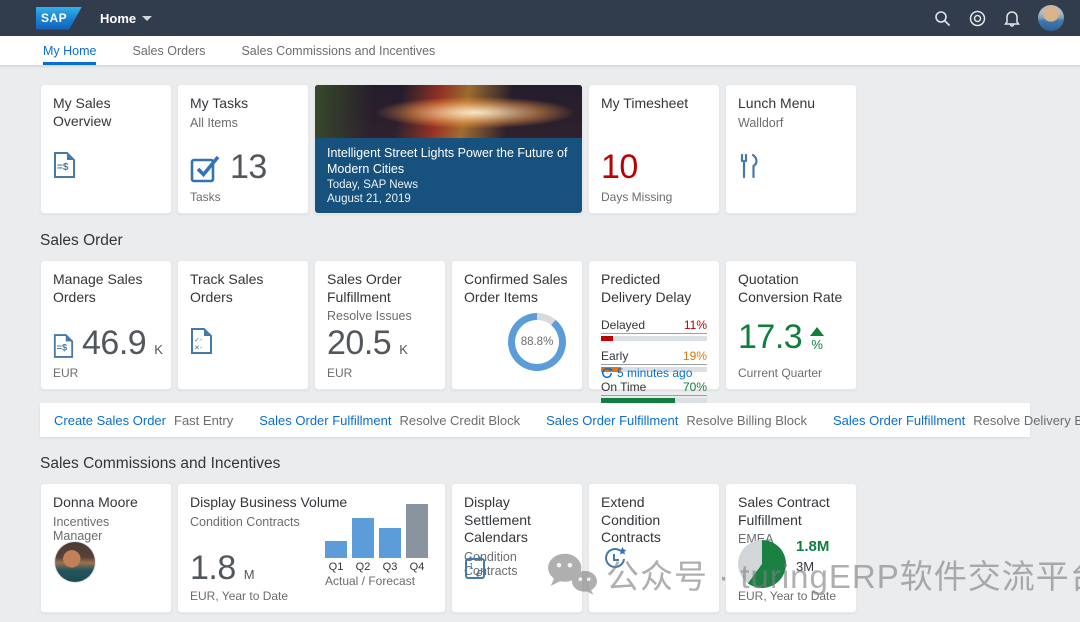 Image resolution: width=1080 pixels, height=622 pixels. I want to click on tile-subtitle: Incentives Manager, so click(81, 528).